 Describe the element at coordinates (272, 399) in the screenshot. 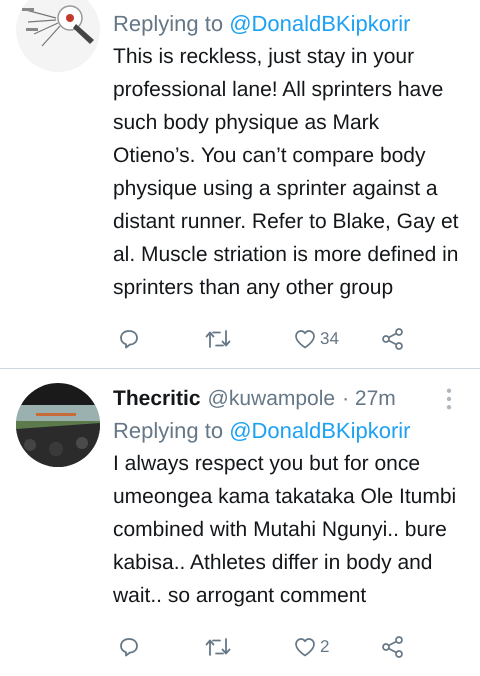

I see `user-handle: @kuwampole` at that location.